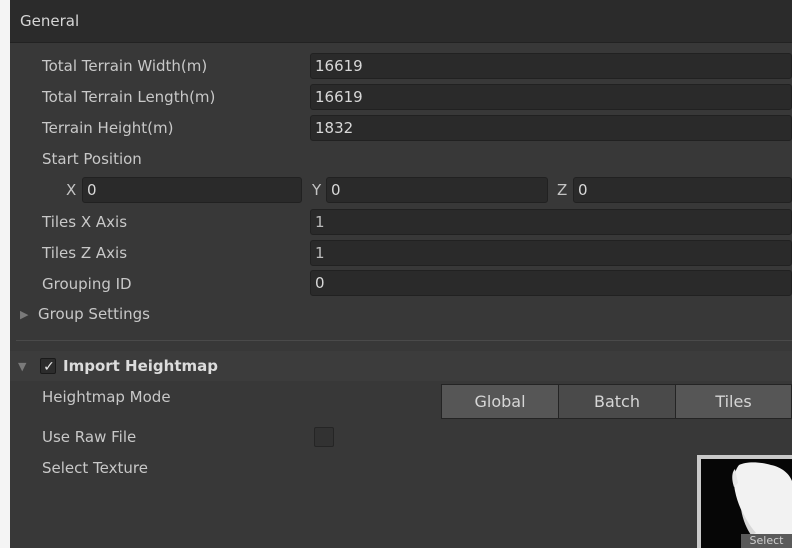 This screenshot has height=548, width=792. I want to click on terrain-height-label: Terrain Height(m), so click(108, 128).